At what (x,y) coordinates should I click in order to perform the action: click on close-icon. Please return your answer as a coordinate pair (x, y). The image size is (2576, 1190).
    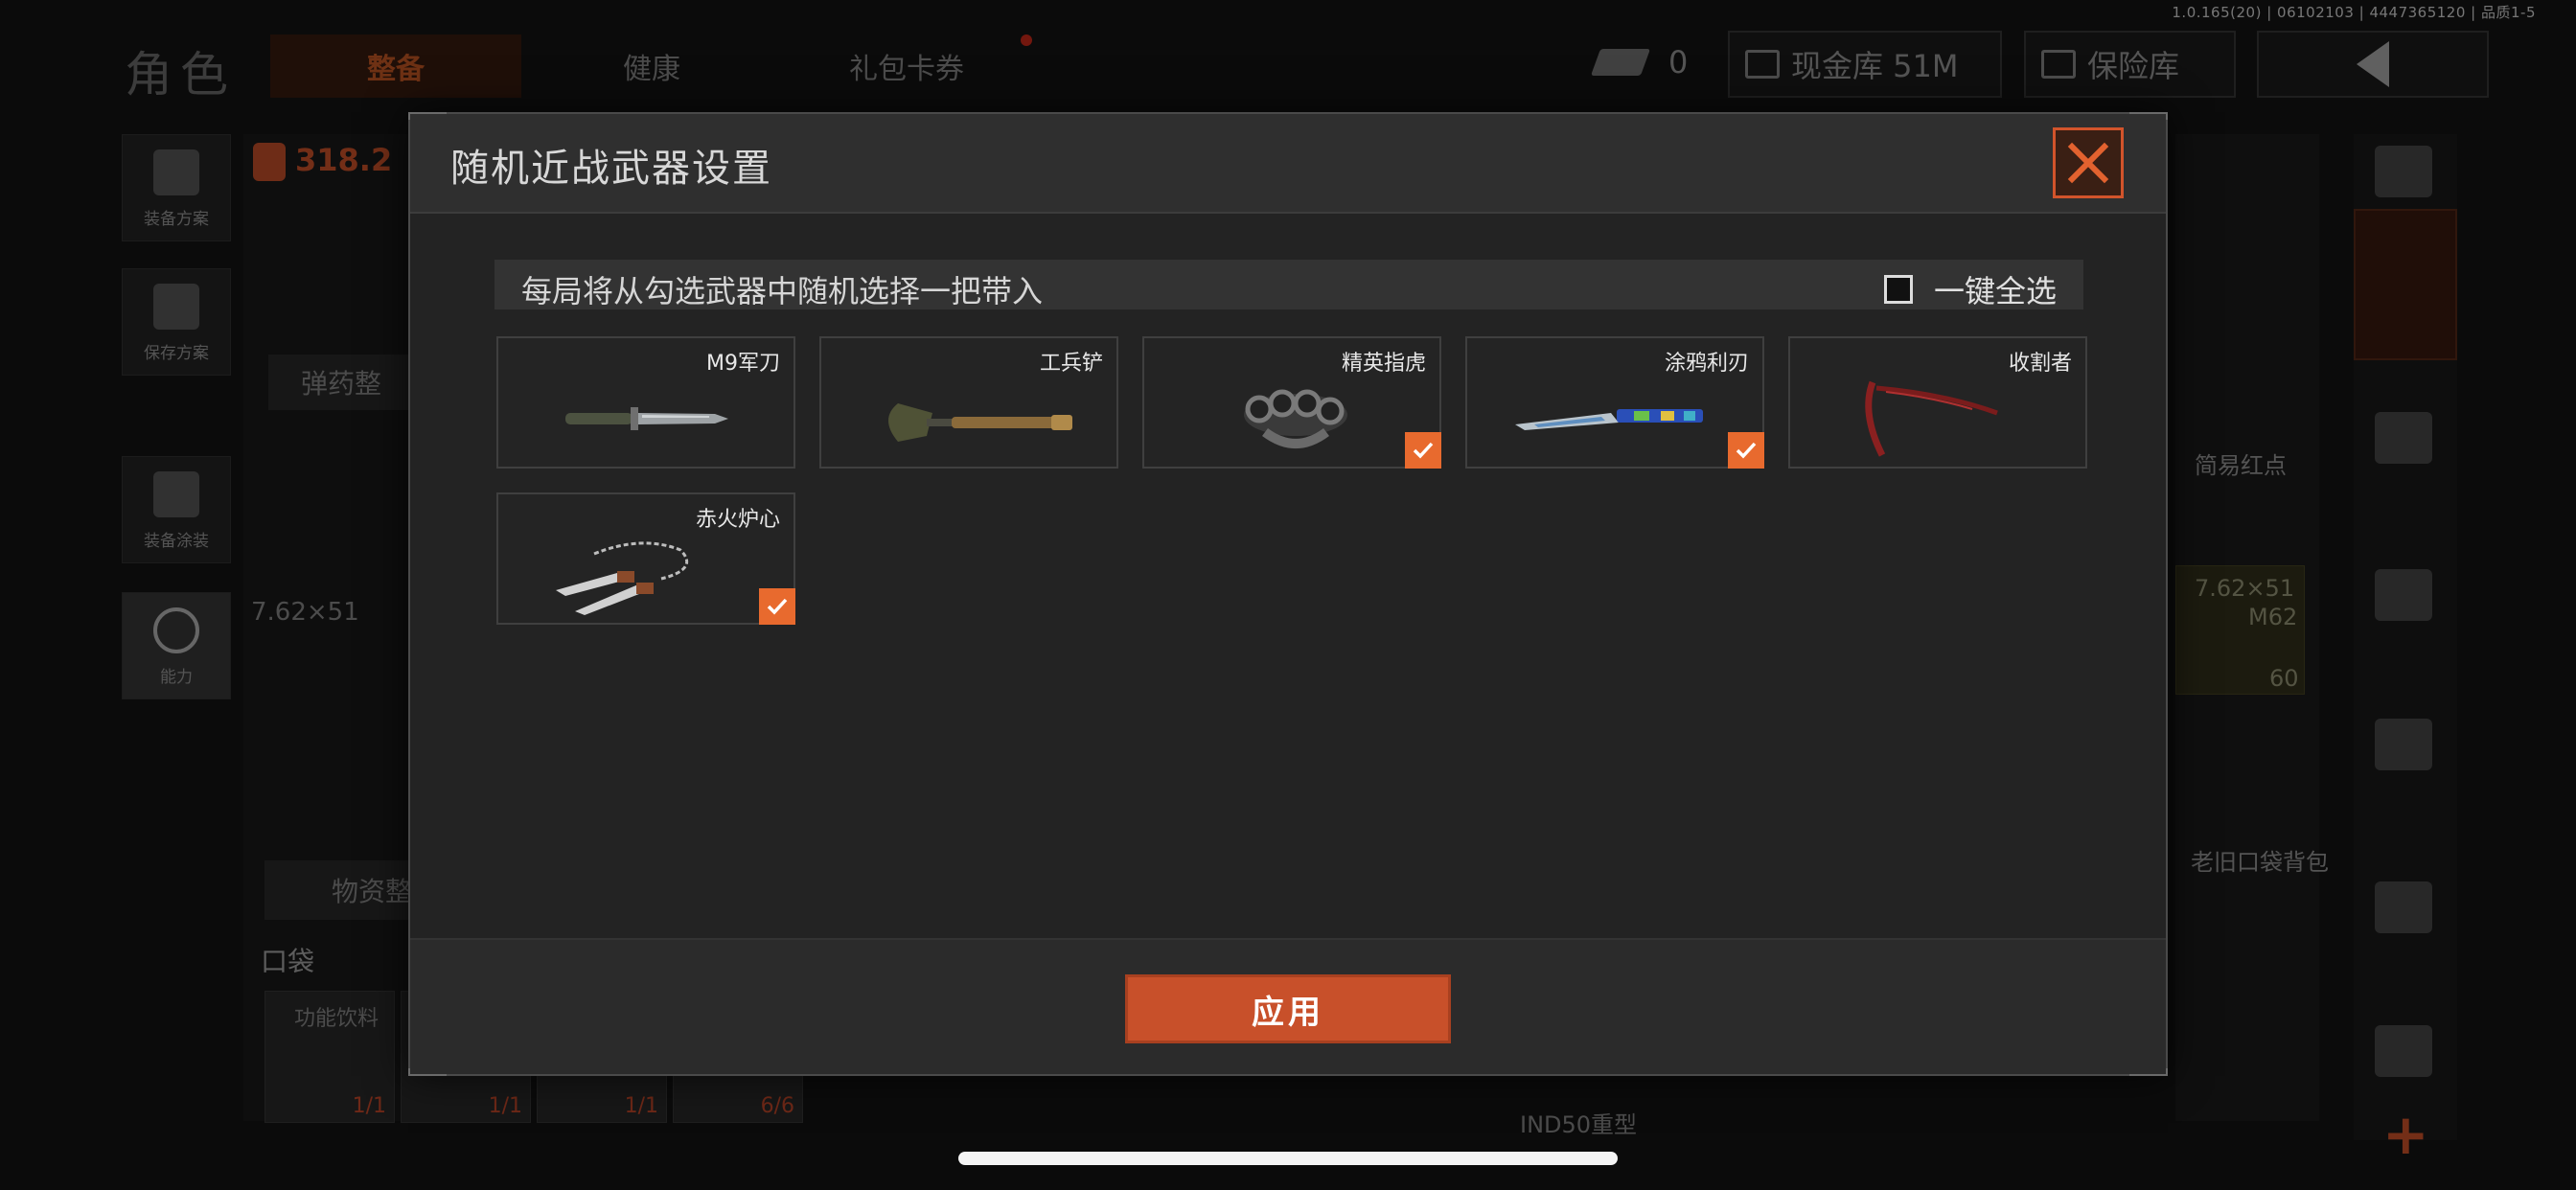
    Looking at the image, I should click on (2088, 163).